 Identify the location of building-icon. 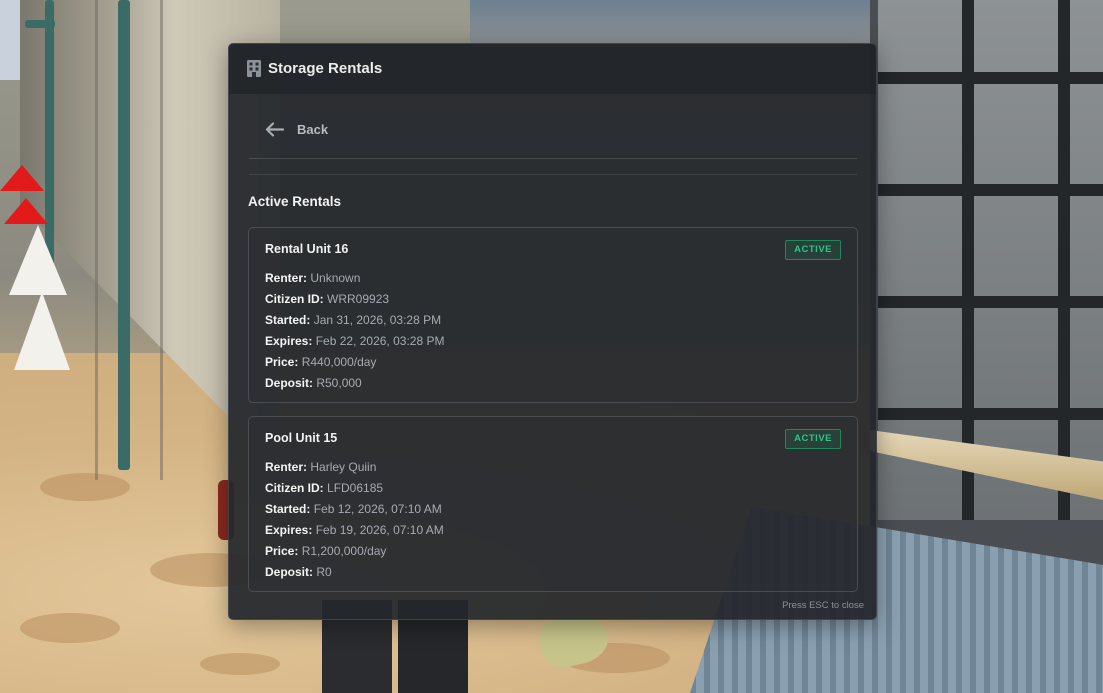
(254, 68).